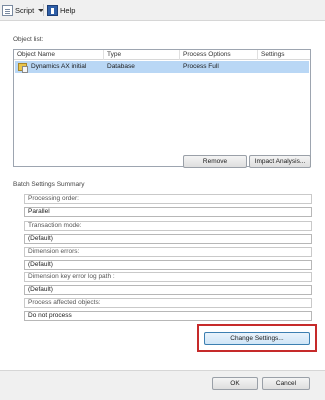  What do you see at coordinates (28, 39) in the screenshot?
I see `object-list-label: Object list:` at bounding box center [28, 39].